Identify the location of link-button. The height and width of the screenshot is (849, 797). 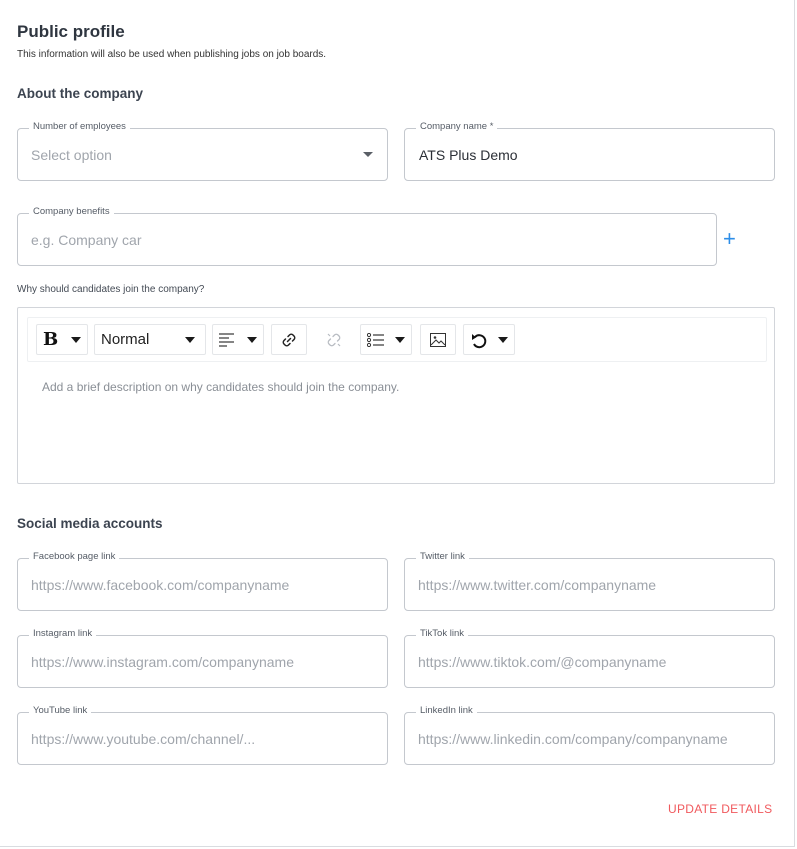
(289, 339).